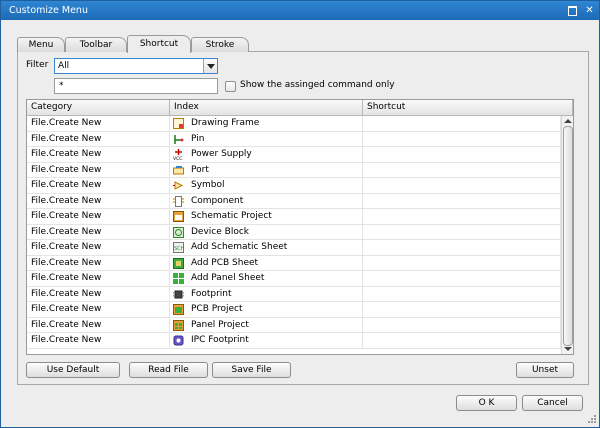 Image resolution: width=600 pixels, height=428 pixels. I want to click on index-label: Symbol, so click(208, 185).